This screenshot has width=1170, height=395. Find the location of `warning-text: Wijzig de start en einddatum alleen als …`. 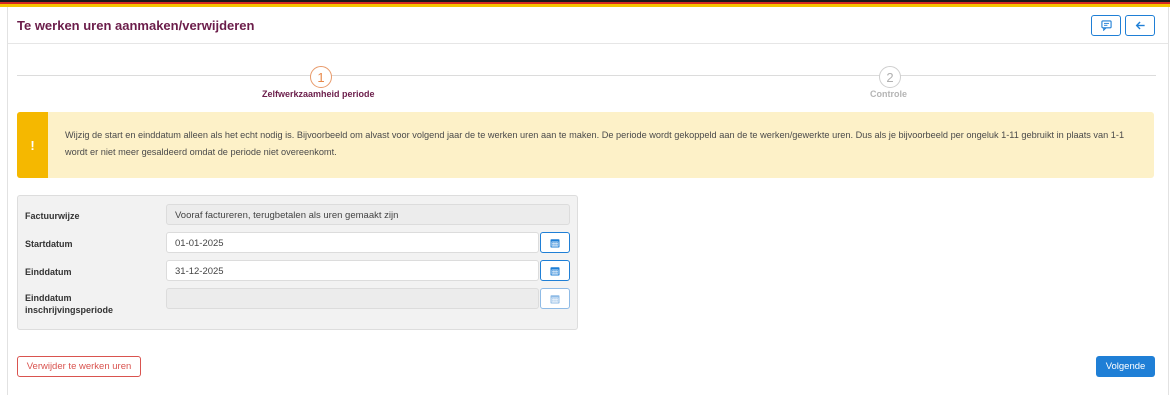

warning-text: Wijzig de start en einddatum alleen als … is located at coordinates (595, 143).